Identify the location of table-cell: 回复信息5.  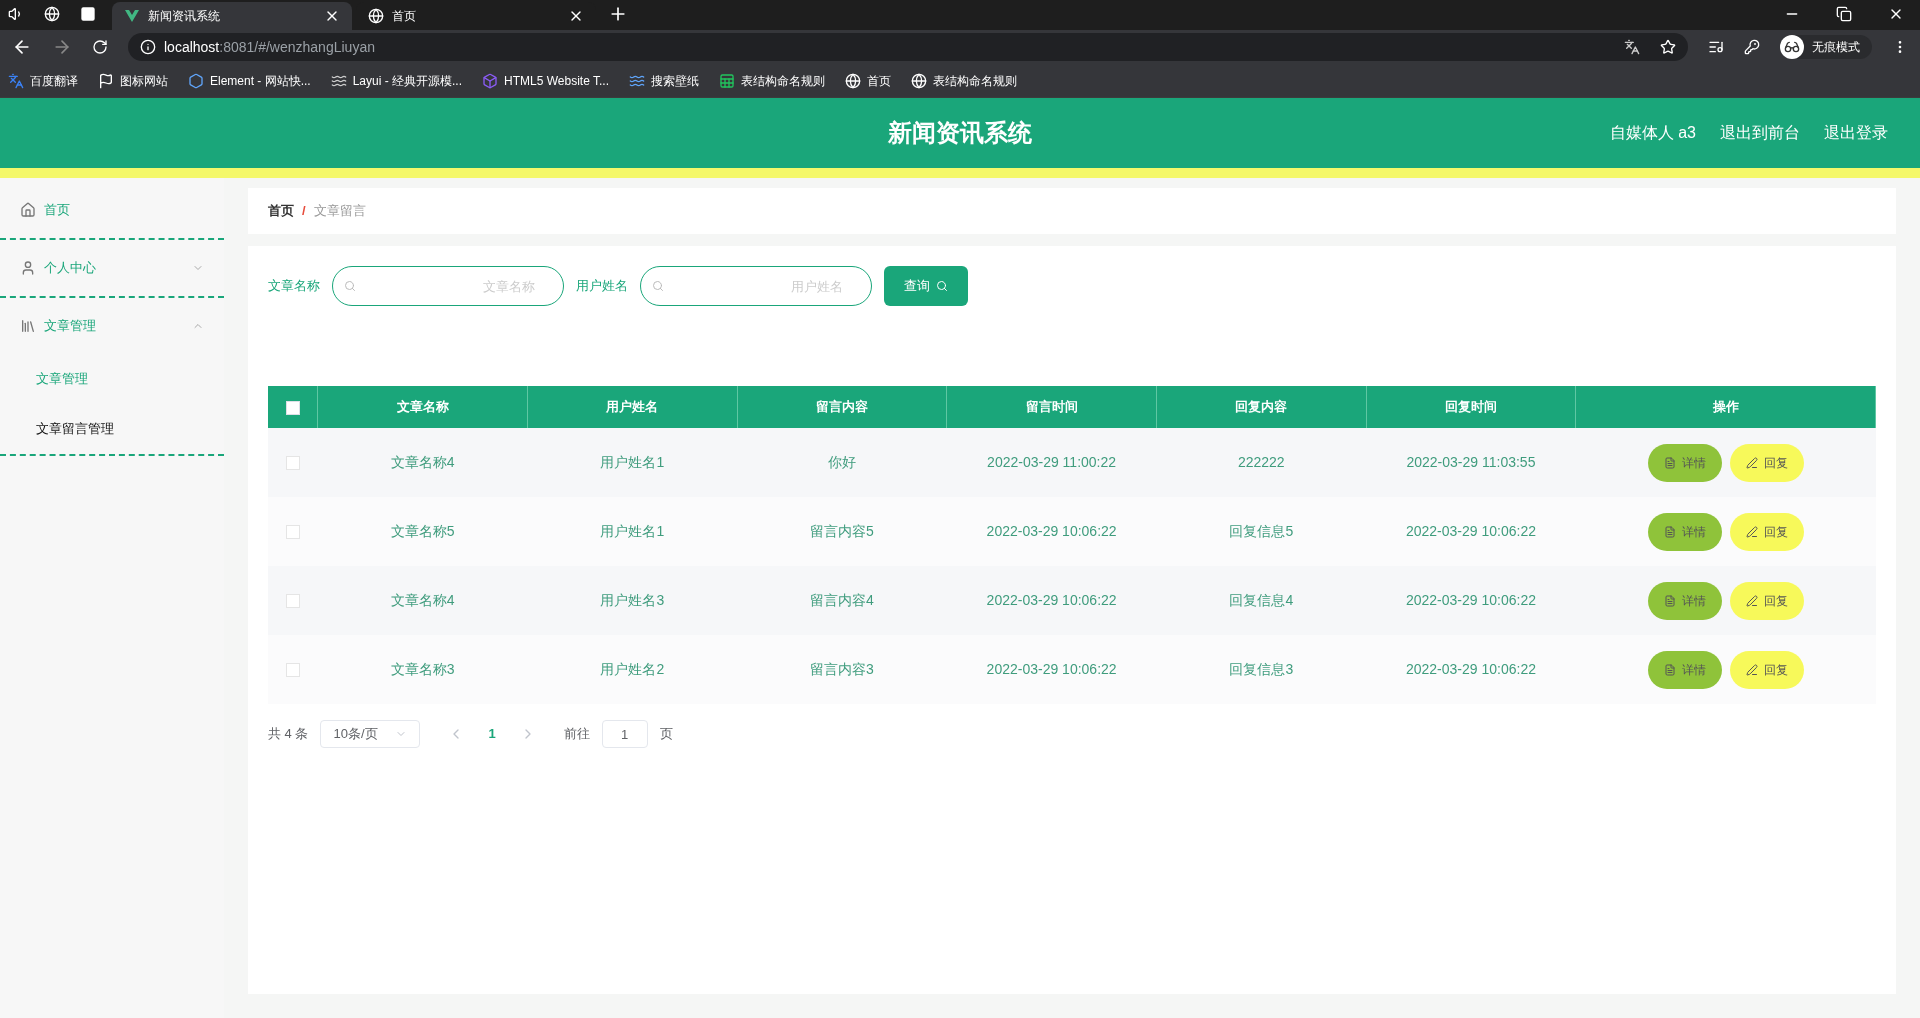
(1261, 531).